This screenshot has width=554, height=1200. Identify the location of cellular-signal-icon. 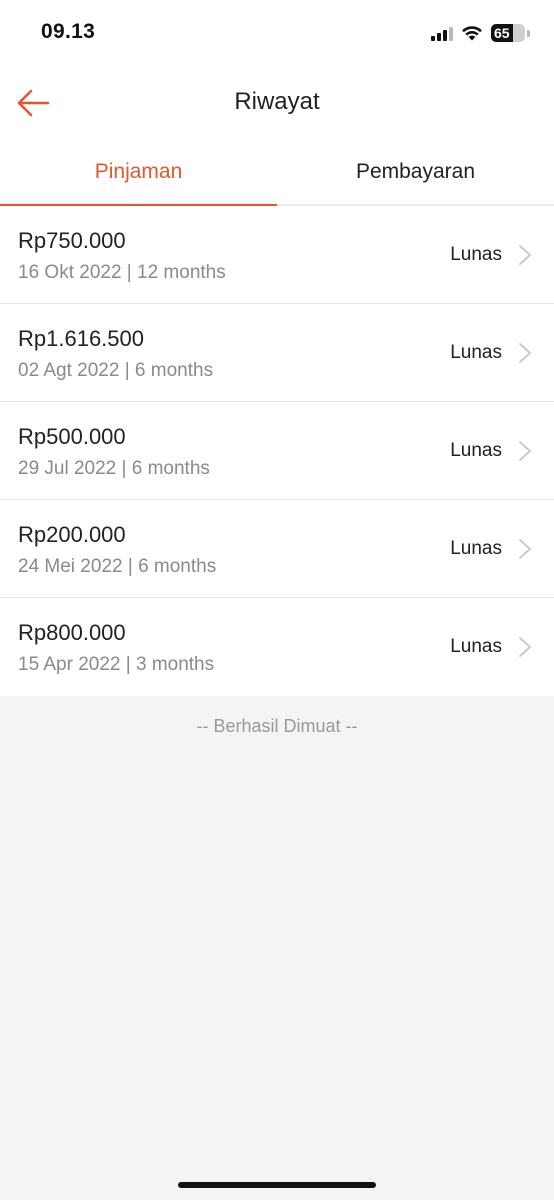
(442, 33).